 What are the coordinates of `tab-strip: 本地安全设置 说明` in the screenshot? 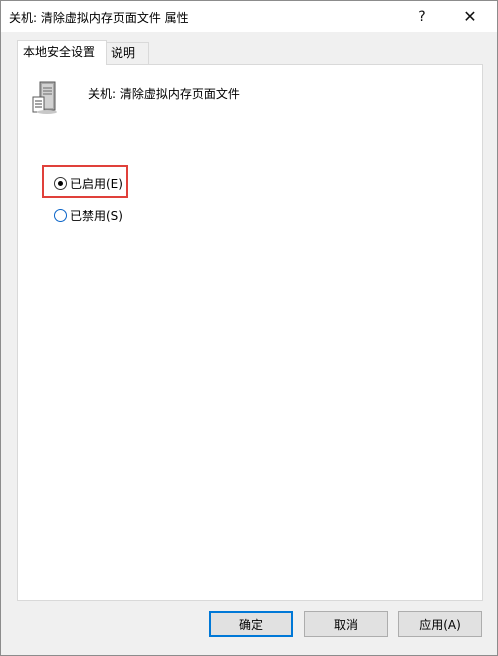 It's located at (252, 52).